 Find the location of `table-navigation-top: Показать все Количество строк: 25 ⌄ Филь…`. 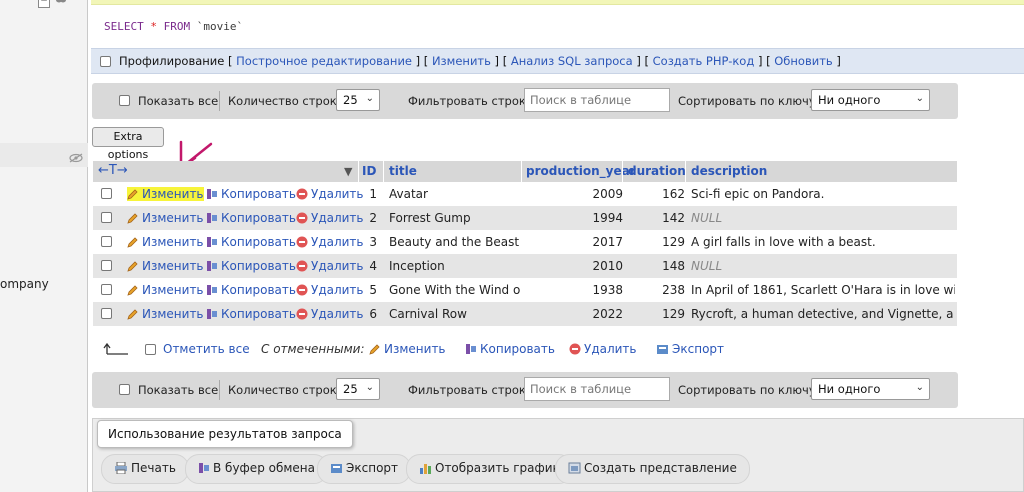

table-navigation-top: Показать все Количество строк: 25 ⌄ Филь… is located at coordinates (525, 101).